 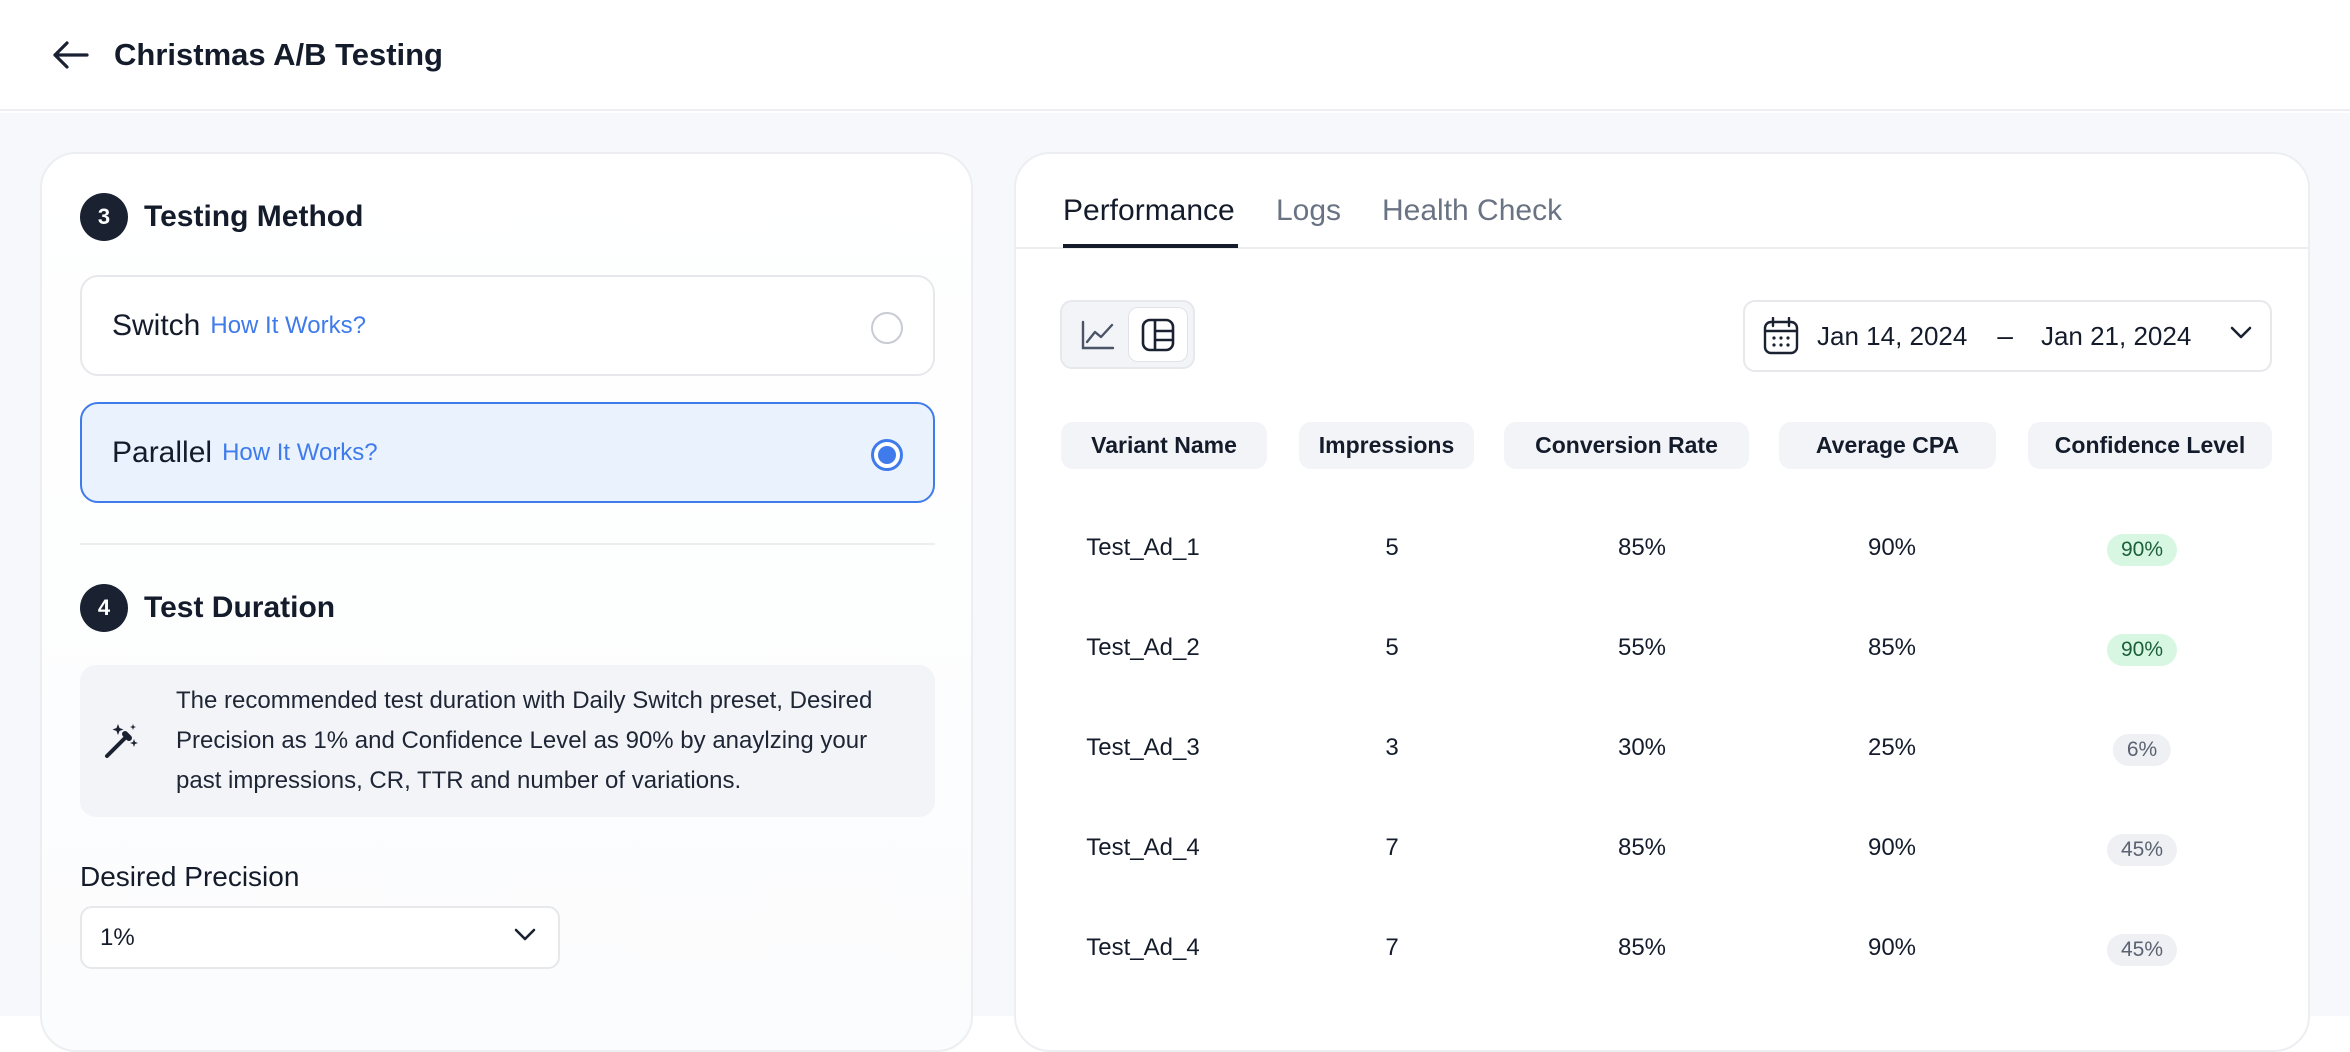 I want to click on section-title: Testing Method, so click(x=254, y=216).